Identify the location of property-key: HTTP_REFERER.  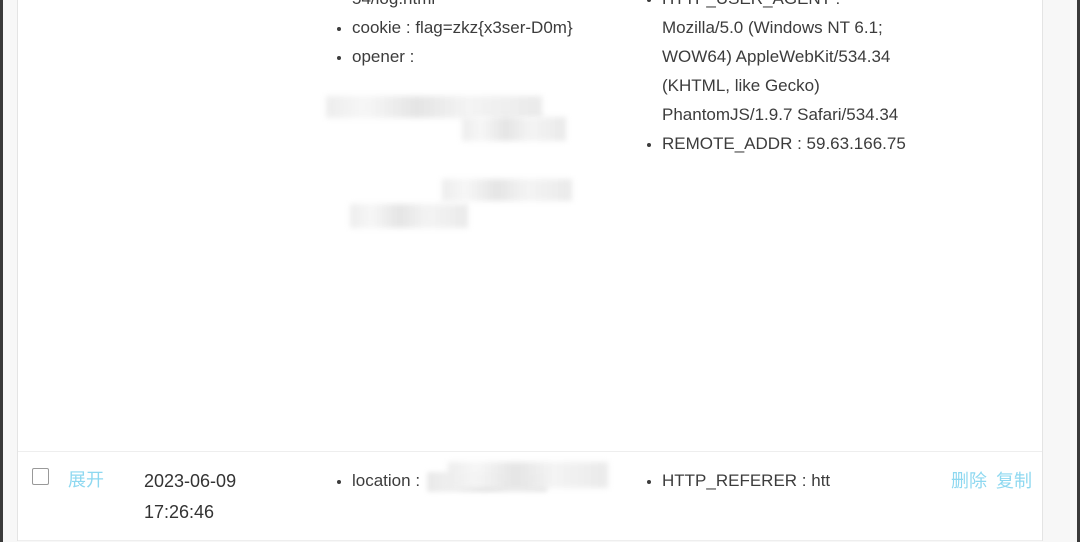
(730, 480).